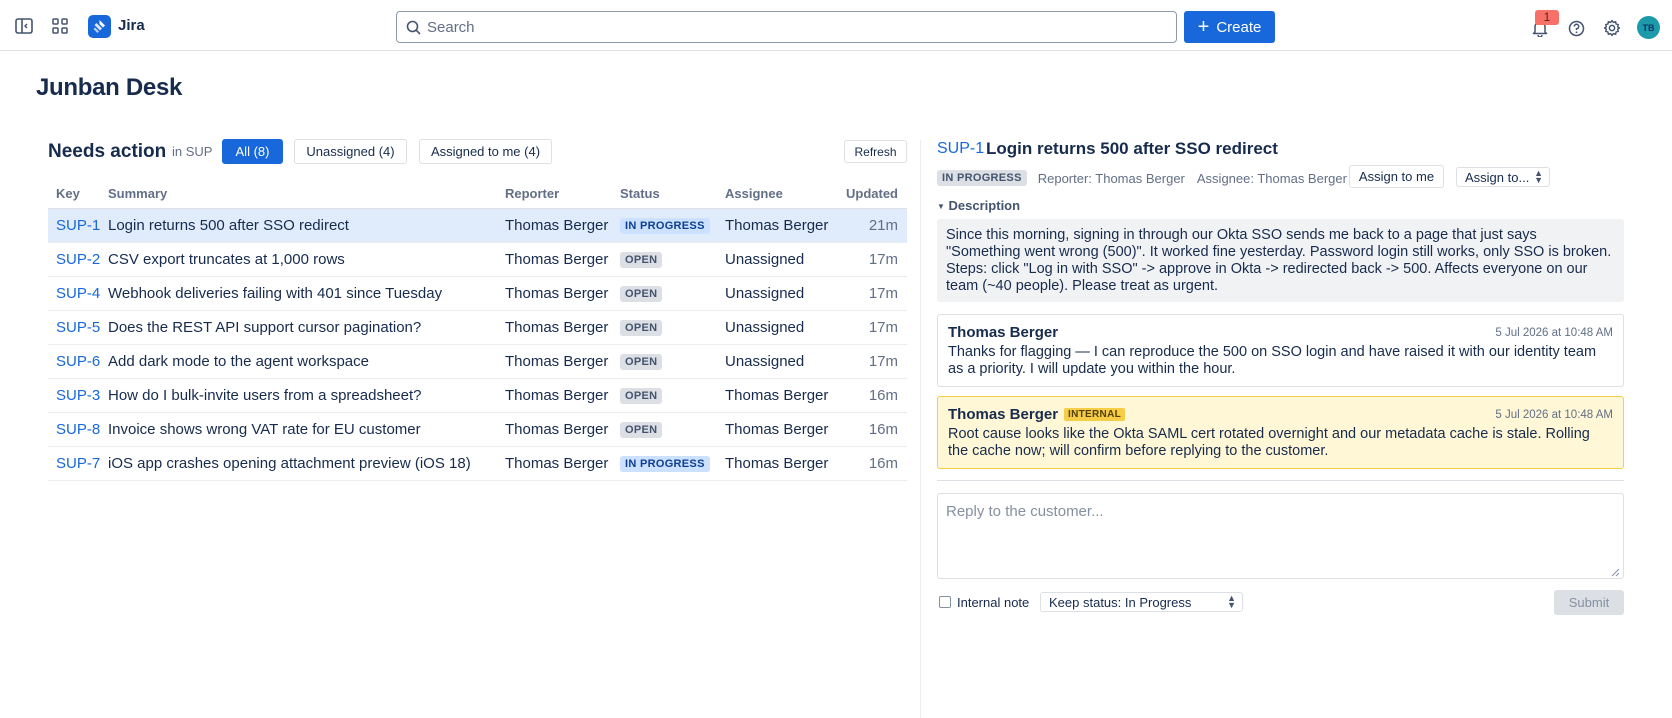 This screenshot has height=718, width=1672. What do you see at coordinates (1111, 178) in the screenshot?
I see `detail-reporter: Reporter: Thomas Berger` at bounding box center [1111, 178].